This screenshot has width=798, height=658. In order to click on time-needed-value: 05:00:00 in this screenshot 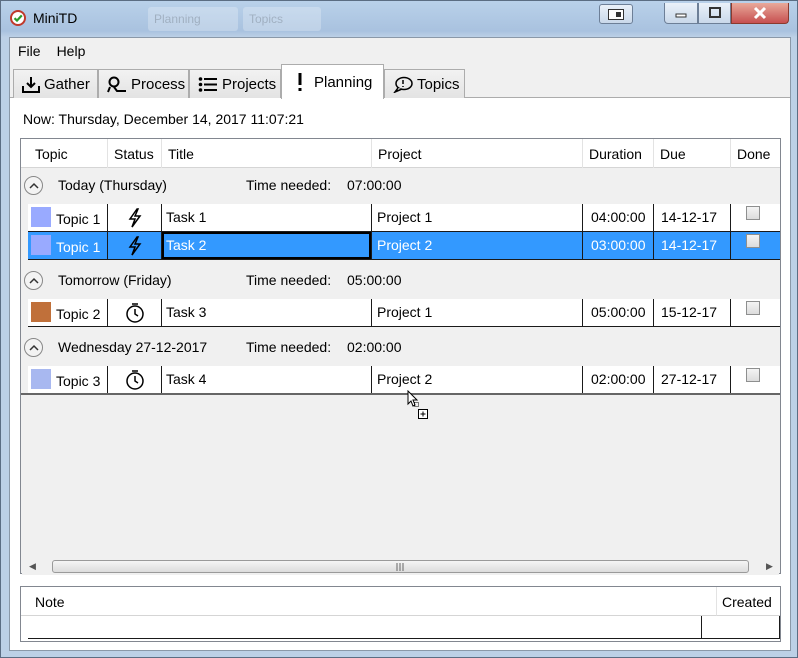, I will do `click(374, 280)`.